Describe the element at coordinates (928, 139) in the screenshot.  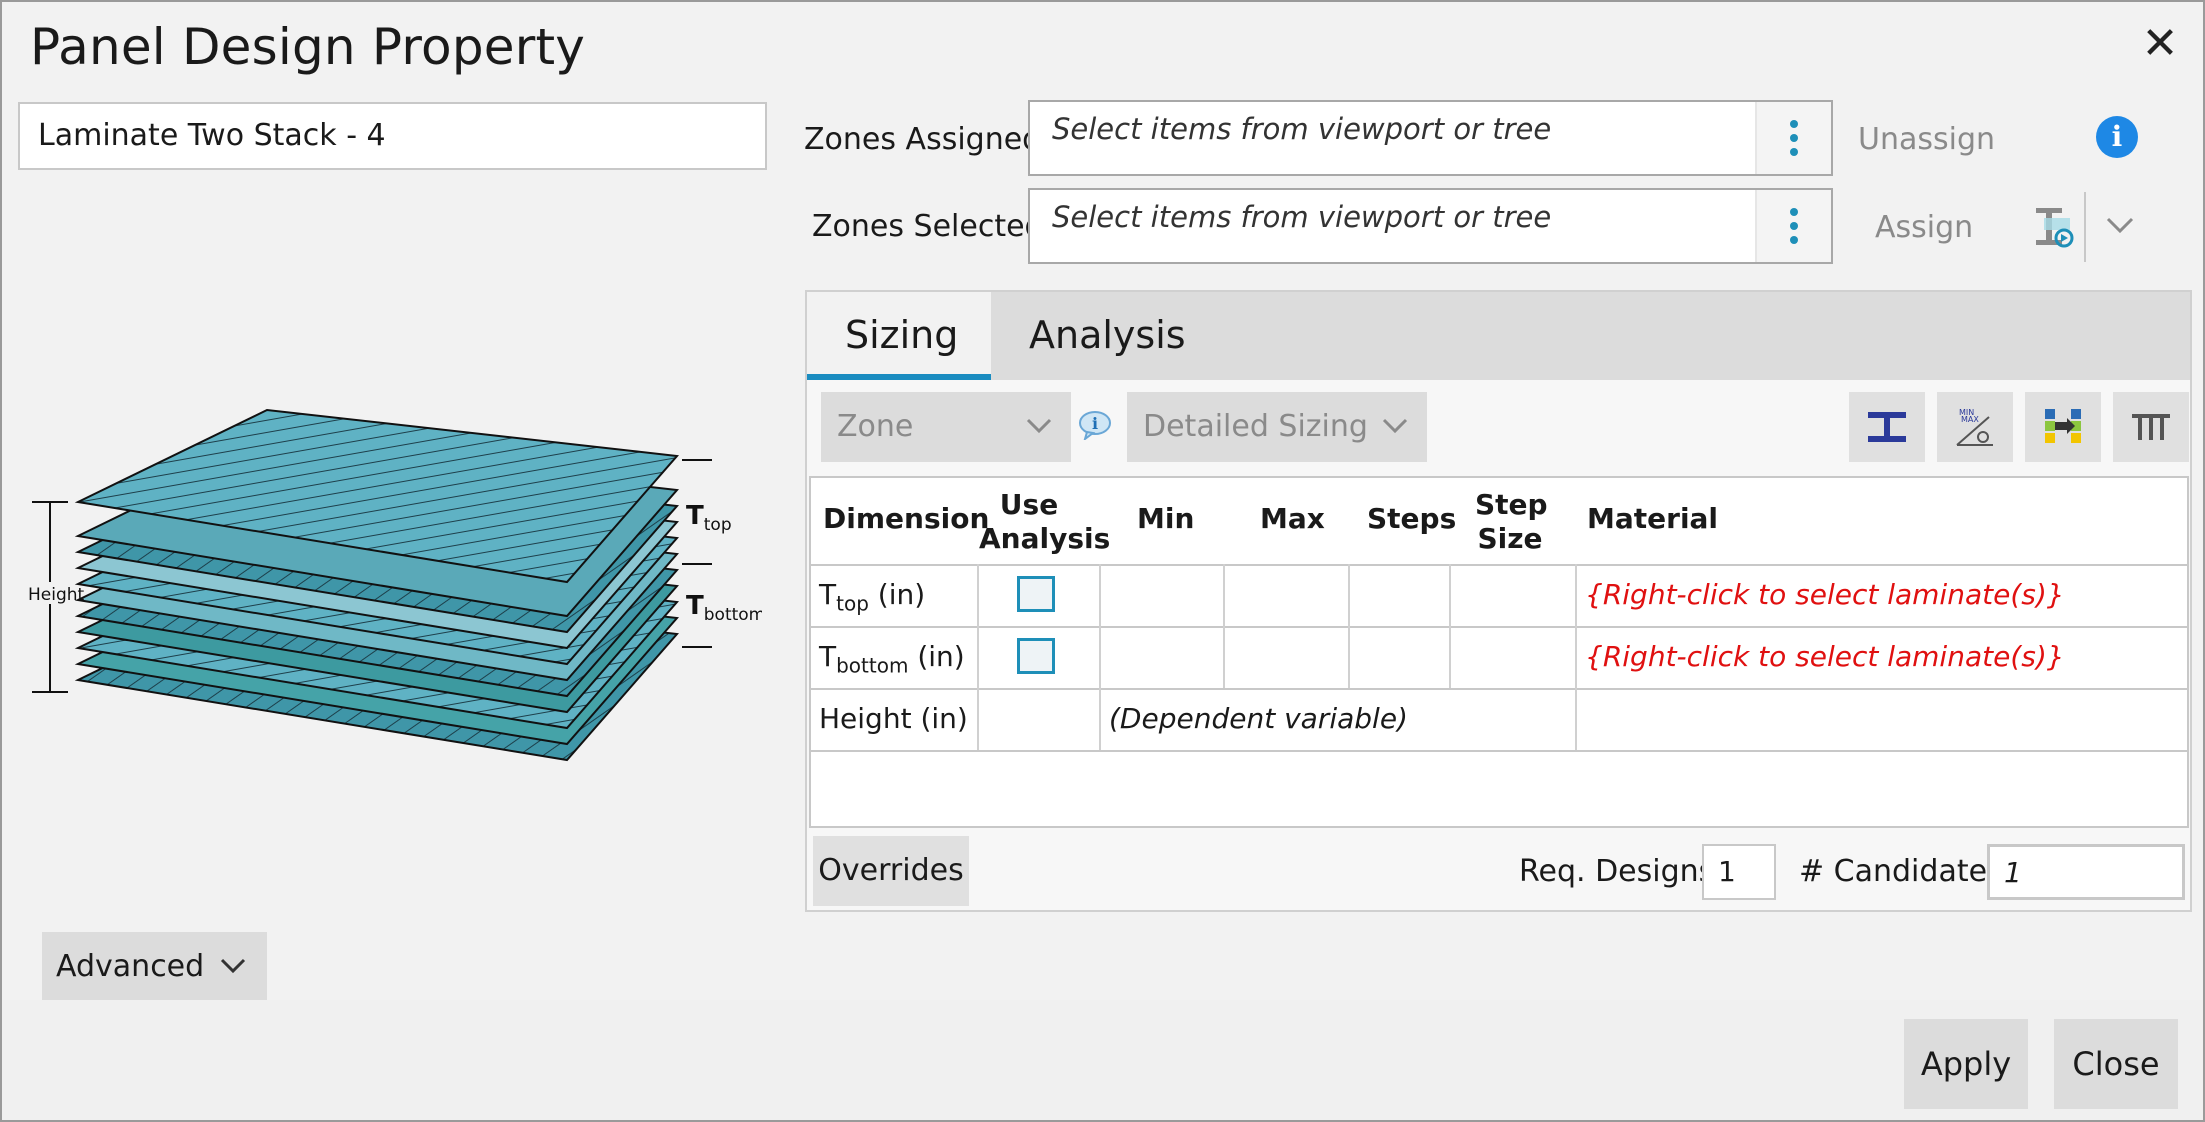
I see `zones-assigned-label: Zones Assigned:` at that location.